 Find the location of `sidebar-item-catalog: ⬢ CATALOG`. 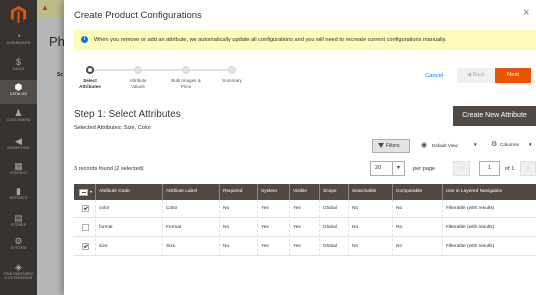

sidebar-item-catalog: ⬢ CATALOG is located at coordinates (18, 92).